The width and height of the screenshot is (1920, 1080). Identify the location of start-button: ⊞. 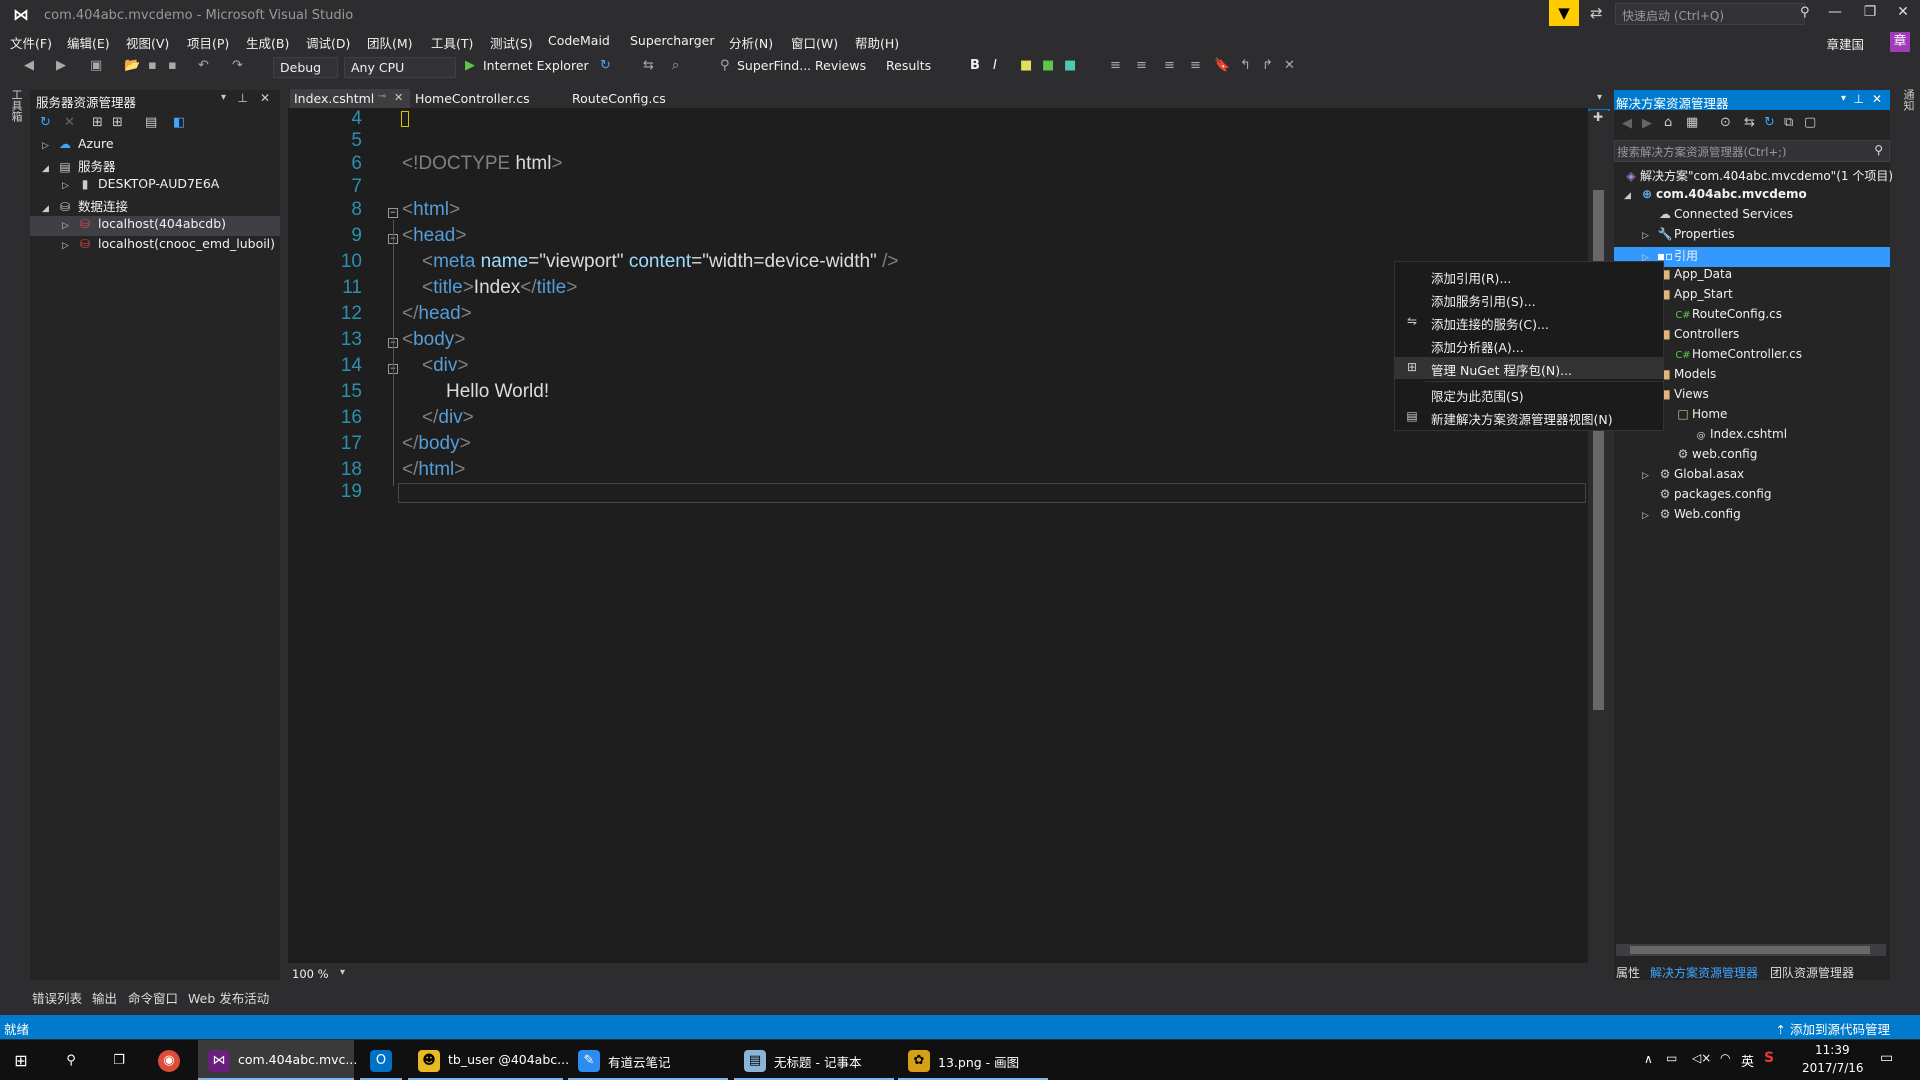
(23, 1060).